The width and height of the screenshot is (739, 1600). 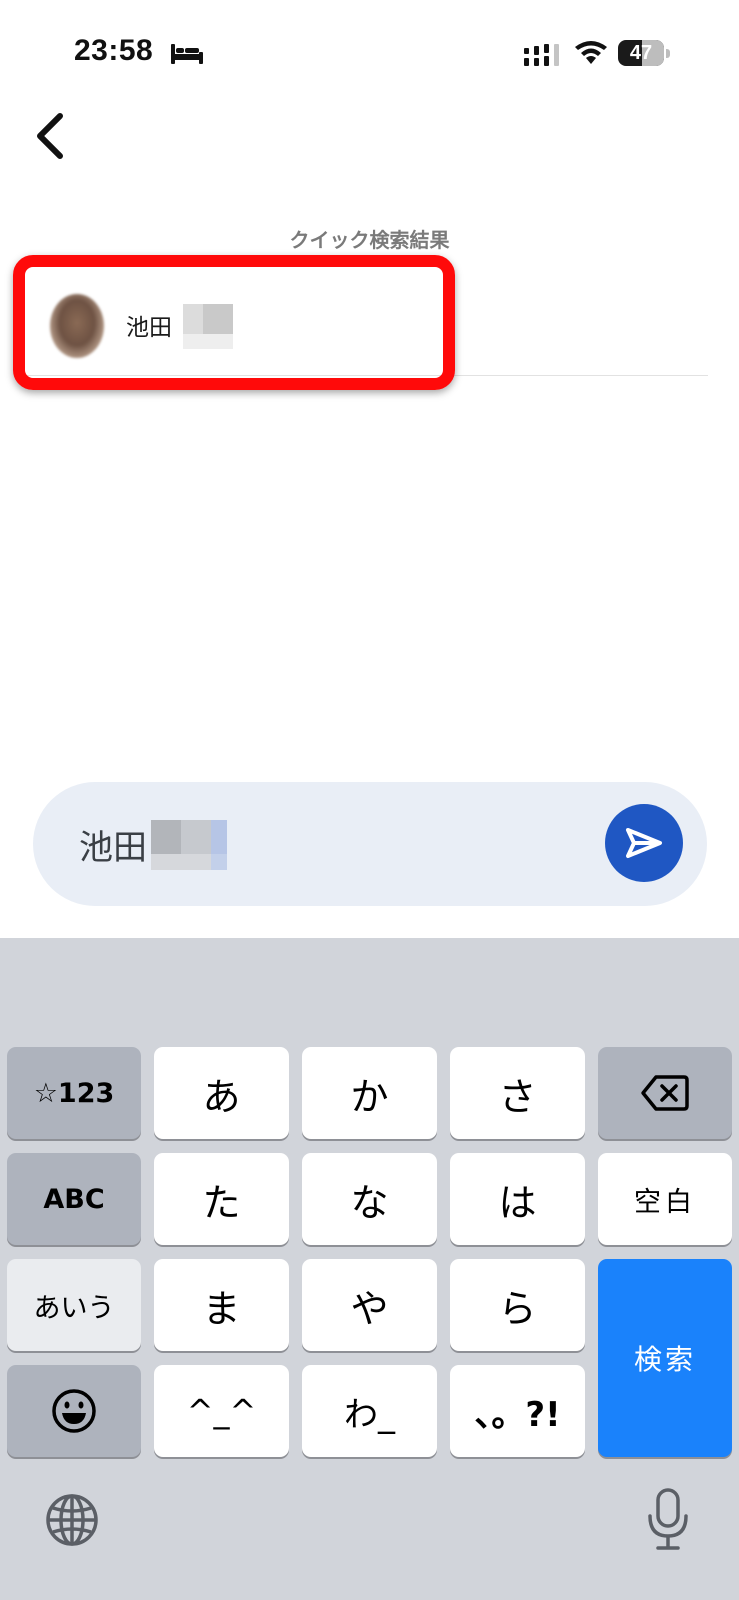 I want to click on send-button, so click(x=644, y=843).